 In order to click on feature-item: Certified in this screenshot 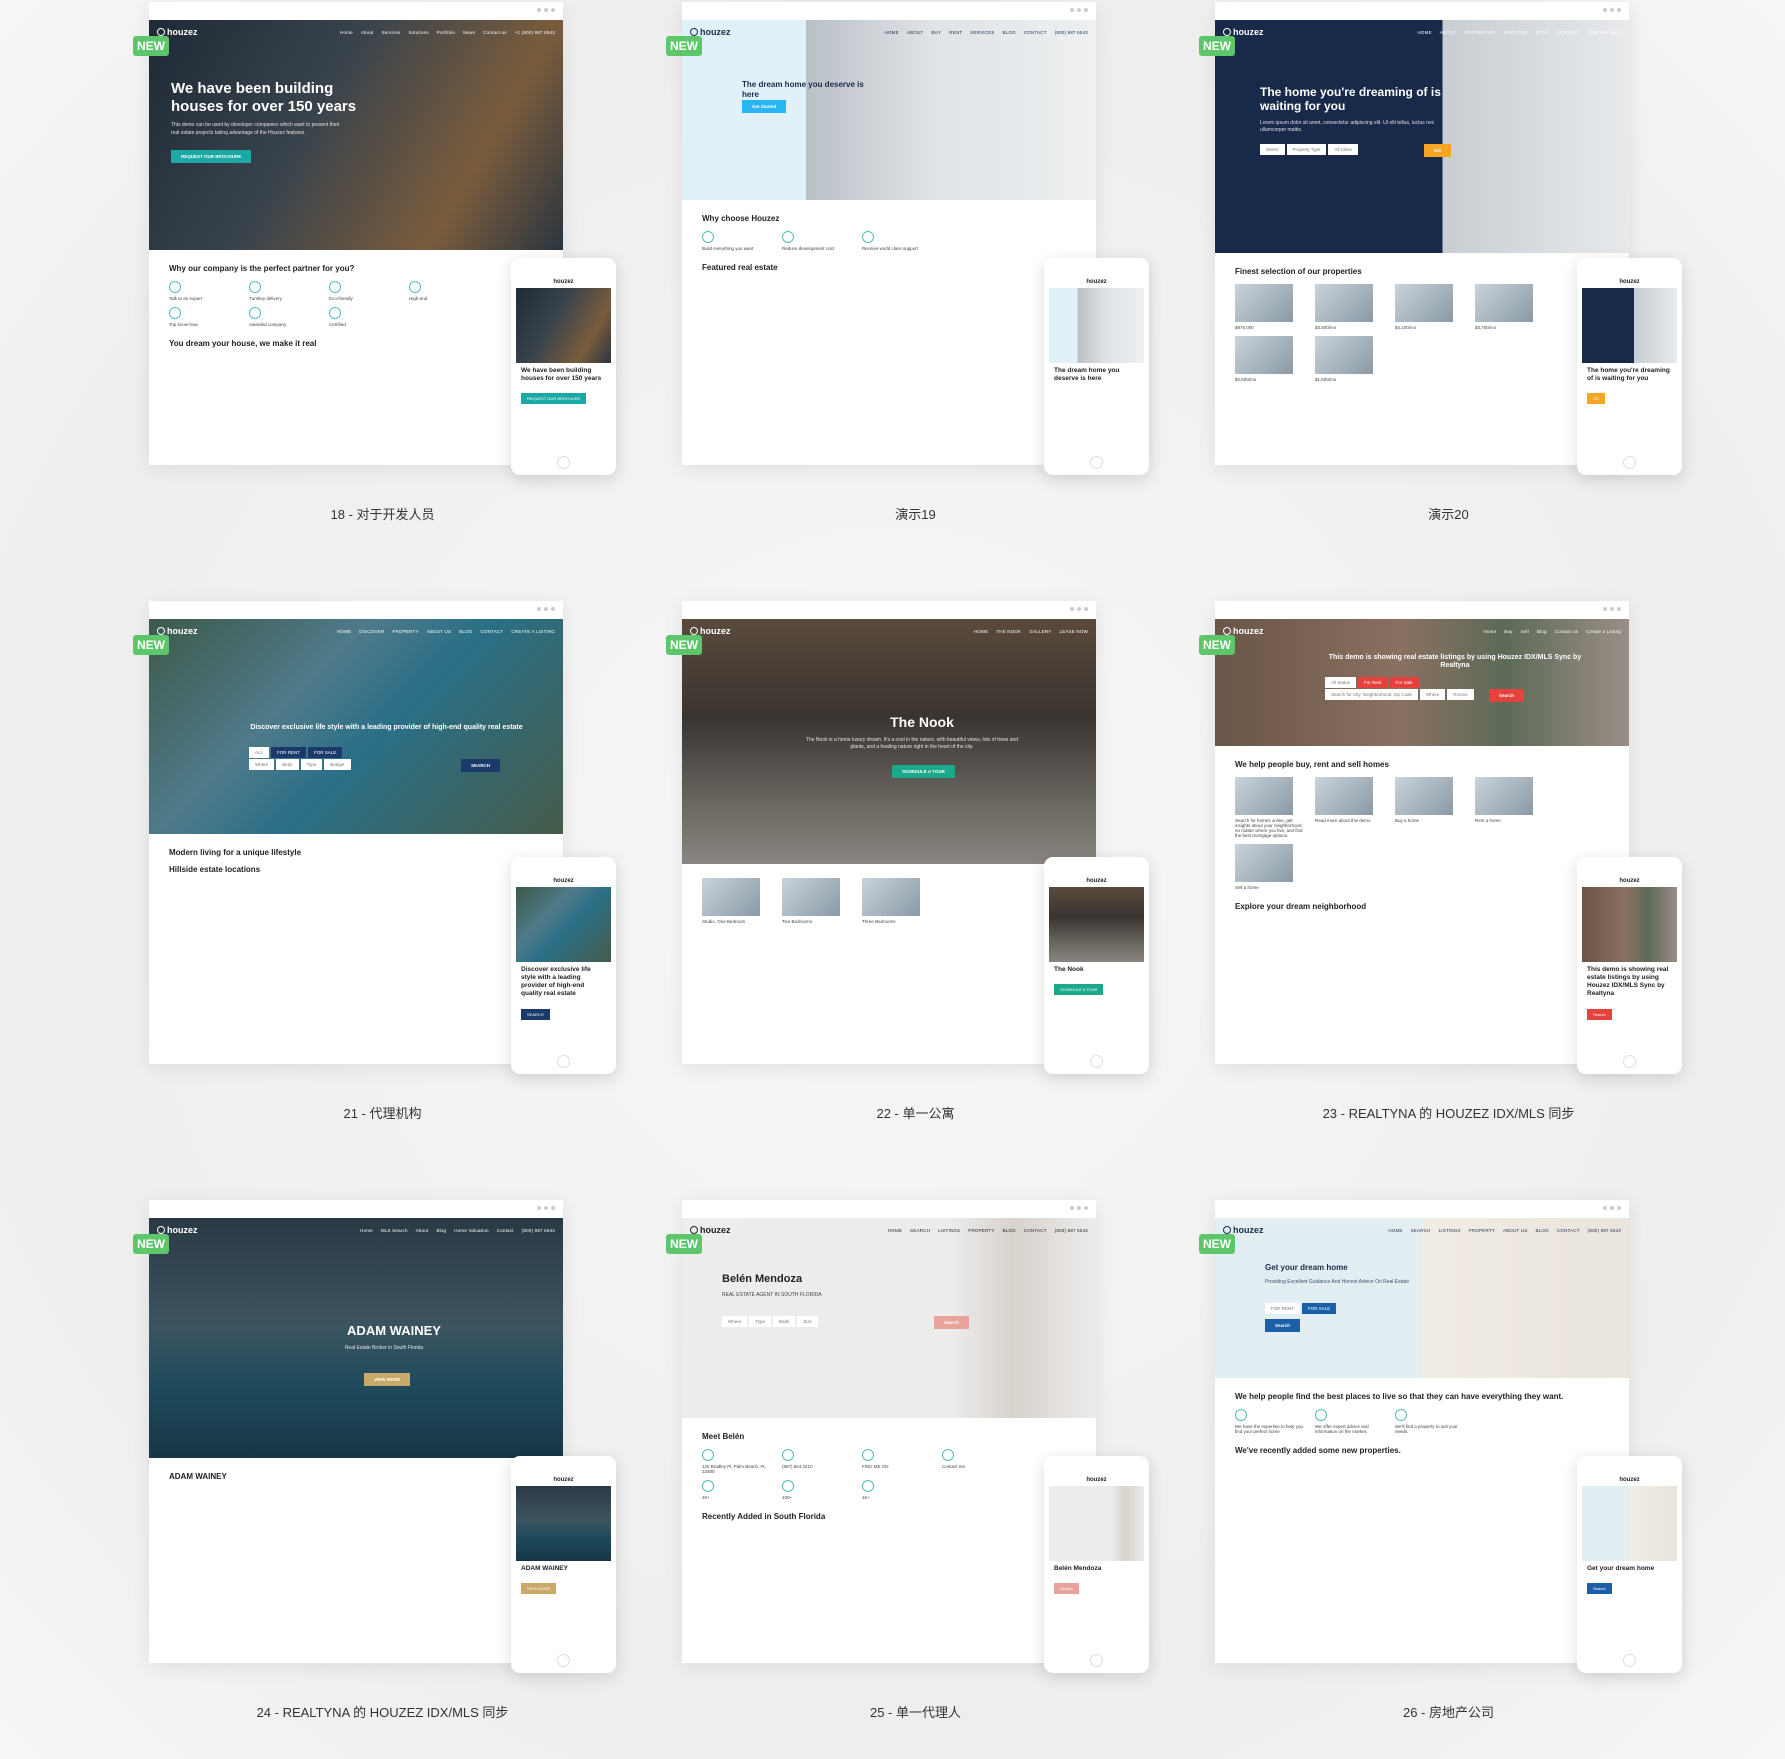, I will do `click(364, 317)`.